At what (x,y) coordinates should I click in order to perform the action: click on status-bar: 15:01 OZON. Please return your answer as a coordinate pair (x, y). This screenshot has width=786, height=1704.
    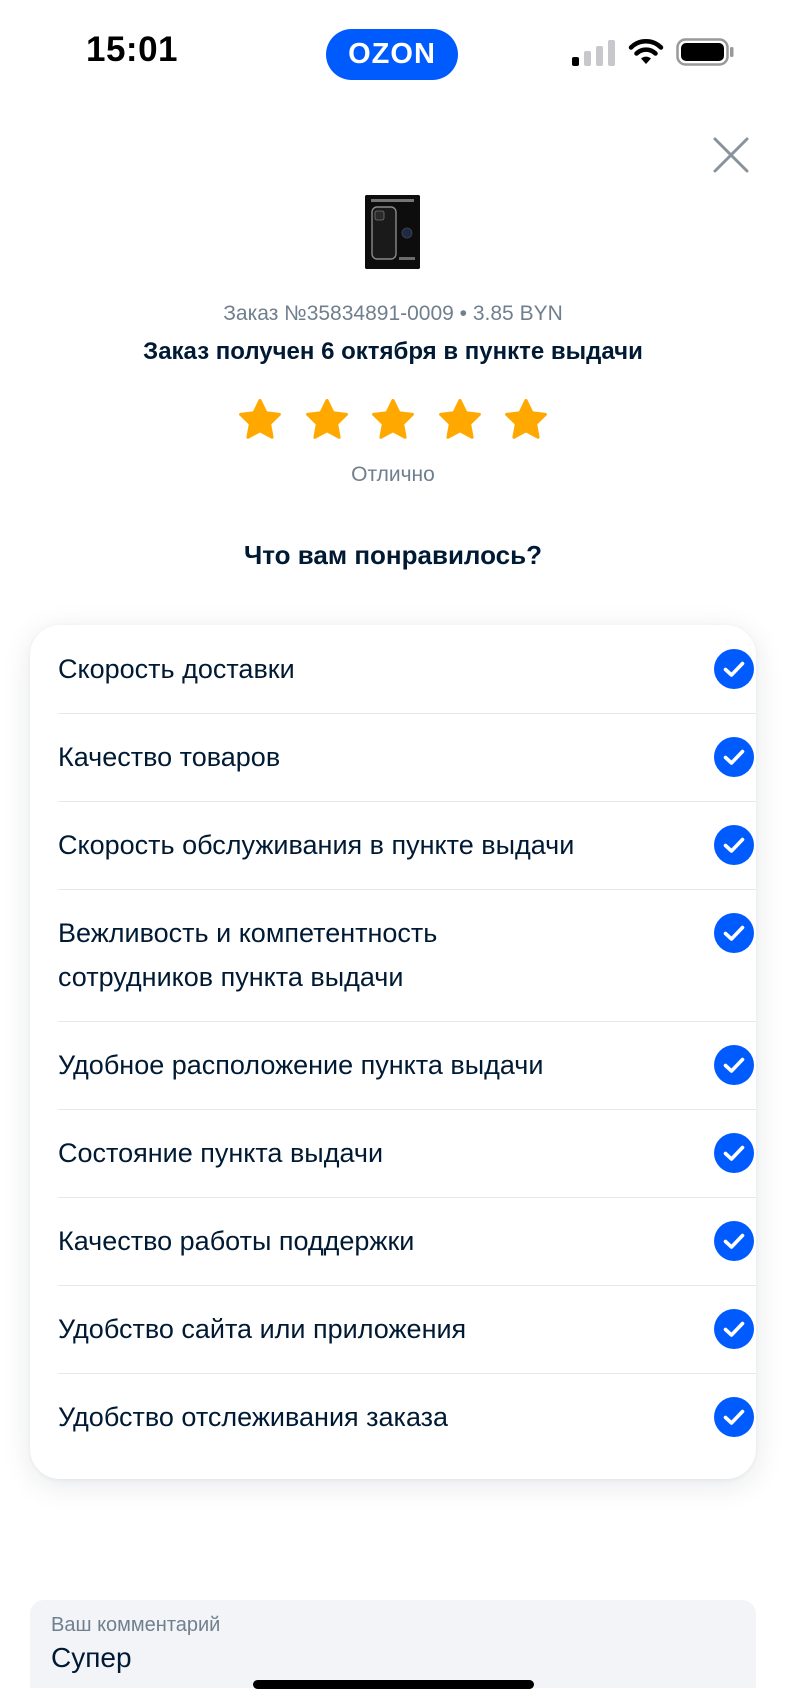
    Looking at the image, I should click on (393, 55).